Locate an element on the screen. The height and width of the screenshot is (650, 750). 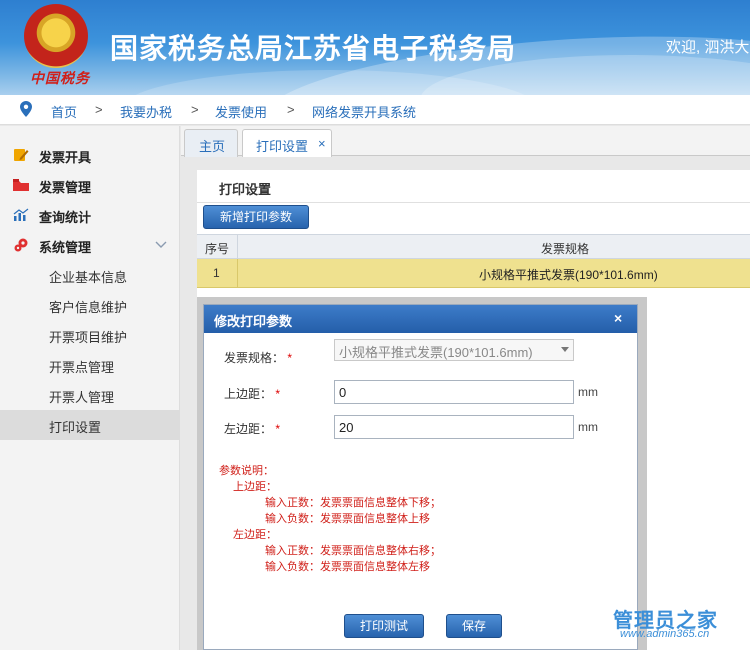
site-header: ★ 中国税务 国家税务总局江苏省电子税务局 欢迎, 泗洪大 is located at coordinates (375, 47).